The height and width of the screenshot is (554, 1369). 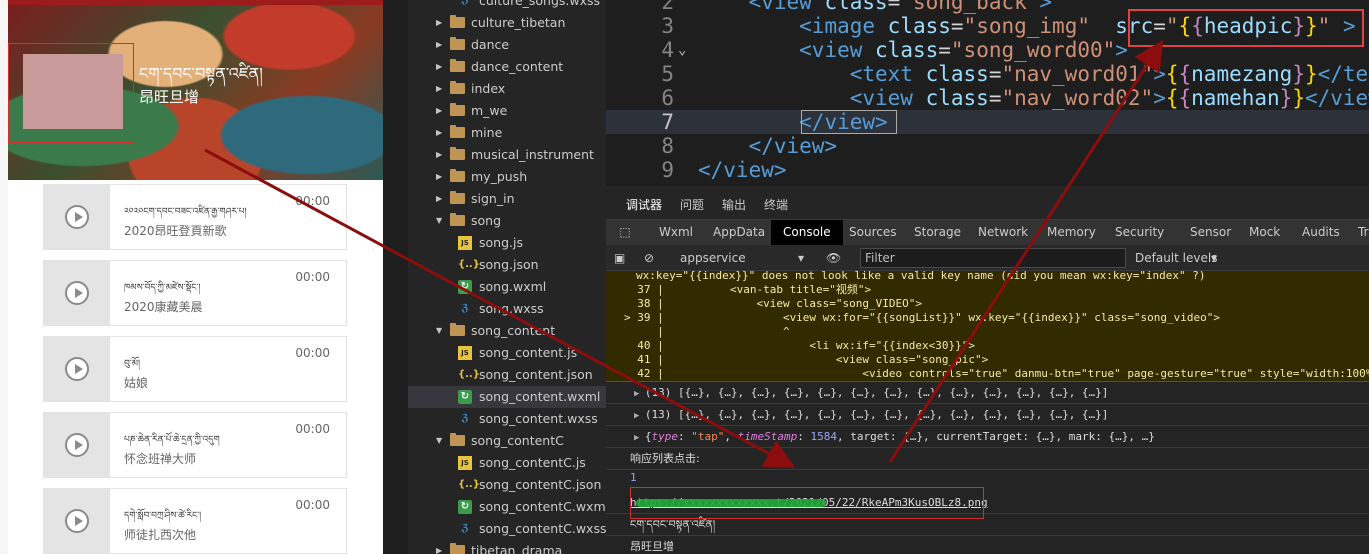 What do you see at coordinates (1176, 258) in the screenshot?
I see `log-levels-dropdown: Default levels` at bounding box center [1176, 258].